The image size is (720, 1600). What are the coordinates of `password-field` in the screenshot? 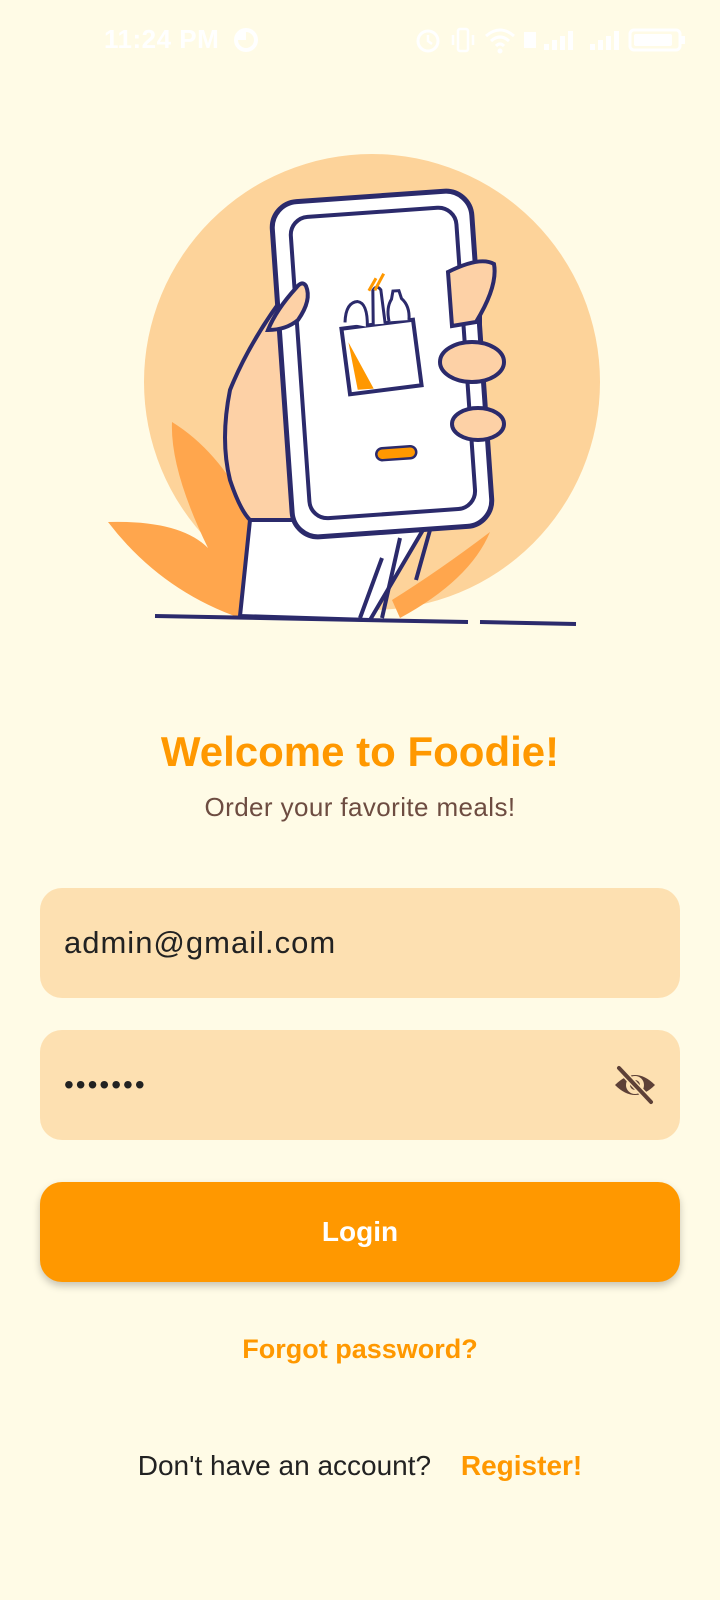 It's located at (360, 1085).